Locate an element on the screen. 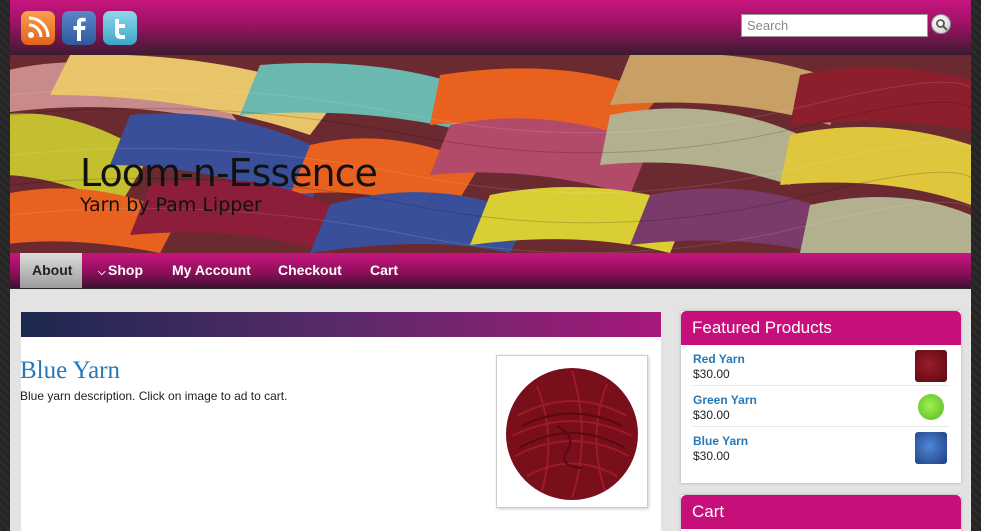 This screenshot has height=531, width=981. cart-widget: Cart is located at coordinates (821, 513).